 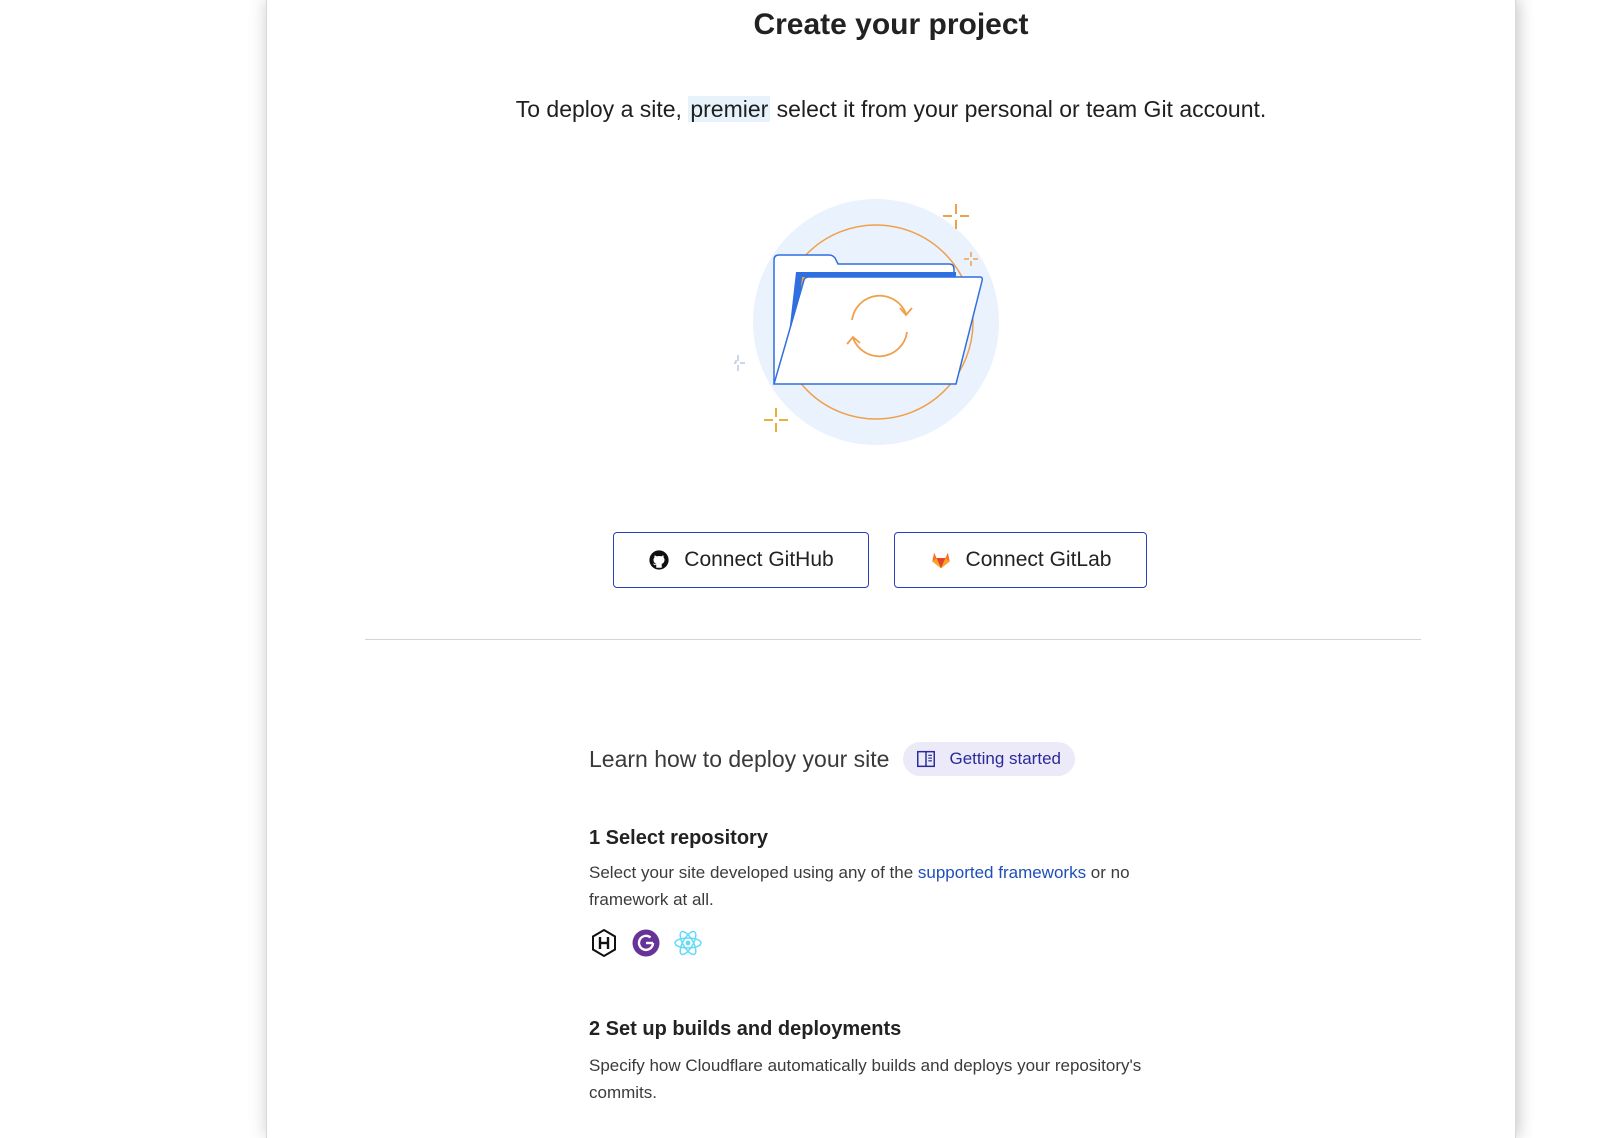 I want to click on subtitle-text-before: To deploy a site,, so click(x=602, y=109).